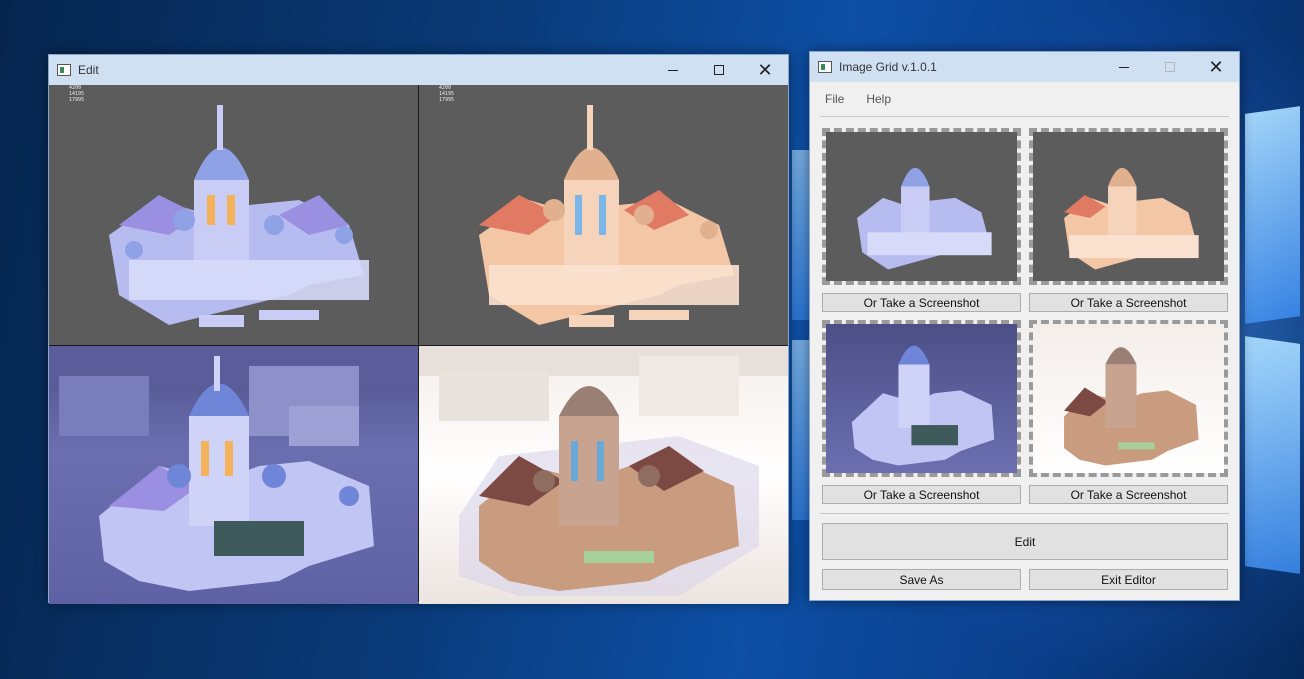  I want to click on menu-bar: File Help, so click(1024, 99).